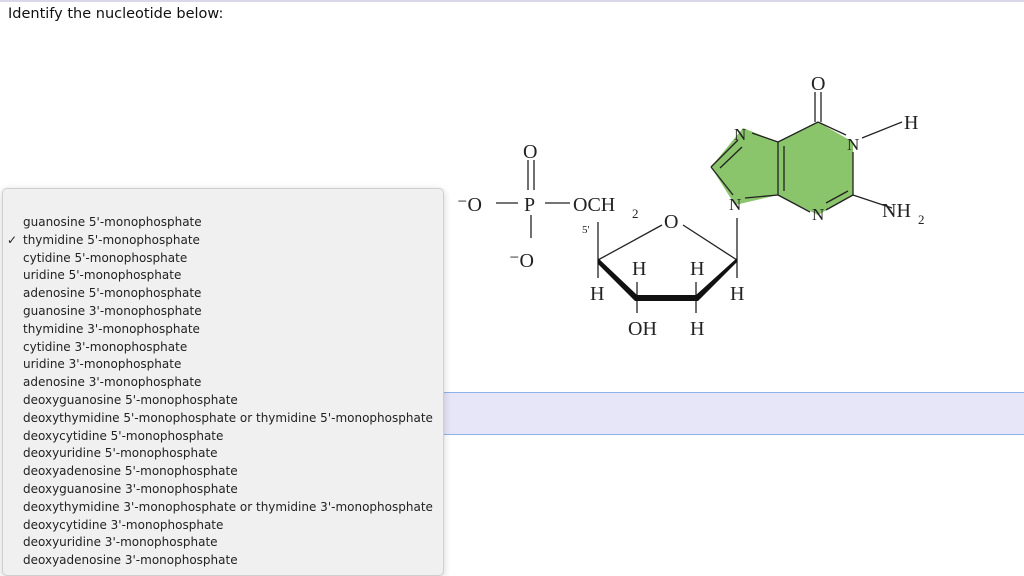  What do you see at coordinates (120, 453) in the screenshot?
I see `dropdown-option-label: deoxyuridine 5'-monophosphate` at bounding box center [120, 453].